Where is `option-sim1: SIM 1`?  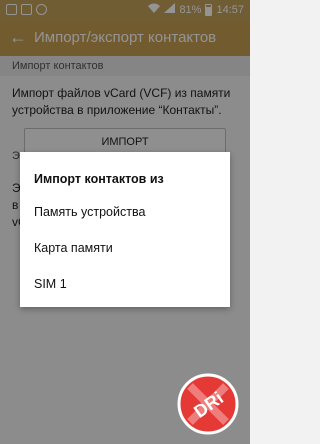 option-sim1: SIM 1 is located at coordinates (125, 284).